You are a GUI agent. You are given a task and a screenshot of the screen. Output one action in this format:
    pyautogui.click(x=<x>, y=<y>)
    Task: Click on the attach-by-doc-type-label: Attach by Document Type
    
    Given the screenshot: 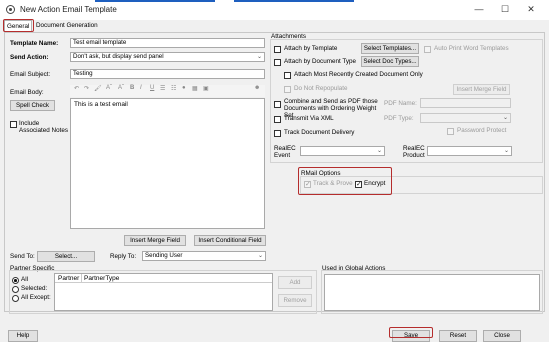 What is the action you would take?
    pyautogui.click(x=320, y=61)
    